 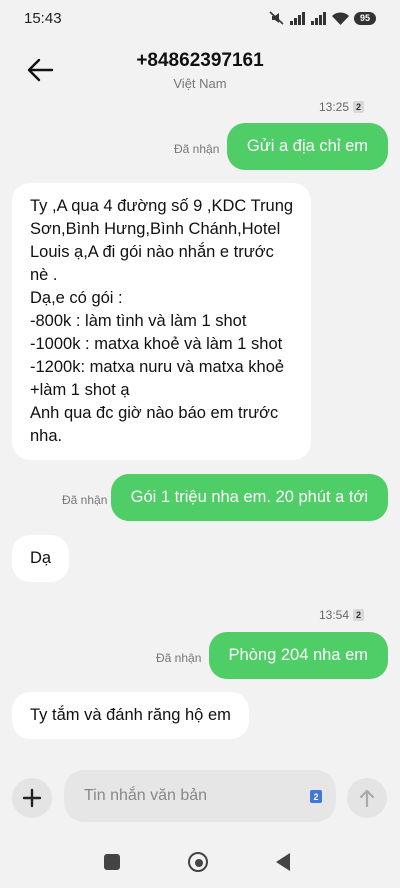 I want to click on mute-icon, so click(x=277, y=18).